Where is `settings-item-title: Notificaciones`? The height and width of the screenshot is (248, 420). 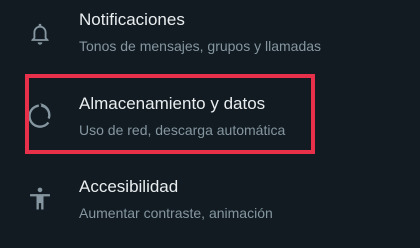
settings-item-title: Notificaciones is located at coordinates (132, 19).